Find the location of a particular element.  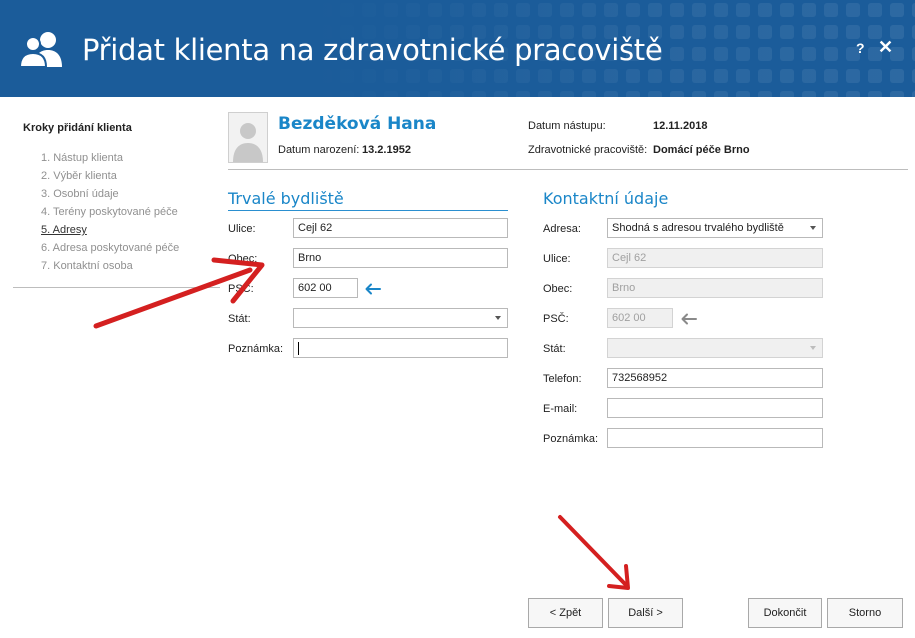

close-button: ✕ is located at coordinates (885, 47).